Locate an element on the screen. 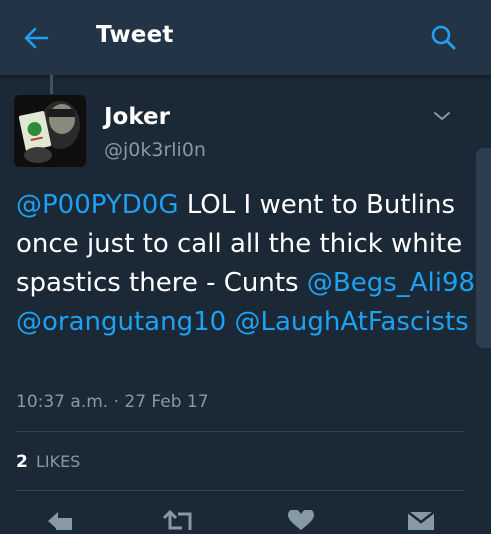 The width and height of the screenshot is (491, 534). action-bar is located at coordinates (245, 515).